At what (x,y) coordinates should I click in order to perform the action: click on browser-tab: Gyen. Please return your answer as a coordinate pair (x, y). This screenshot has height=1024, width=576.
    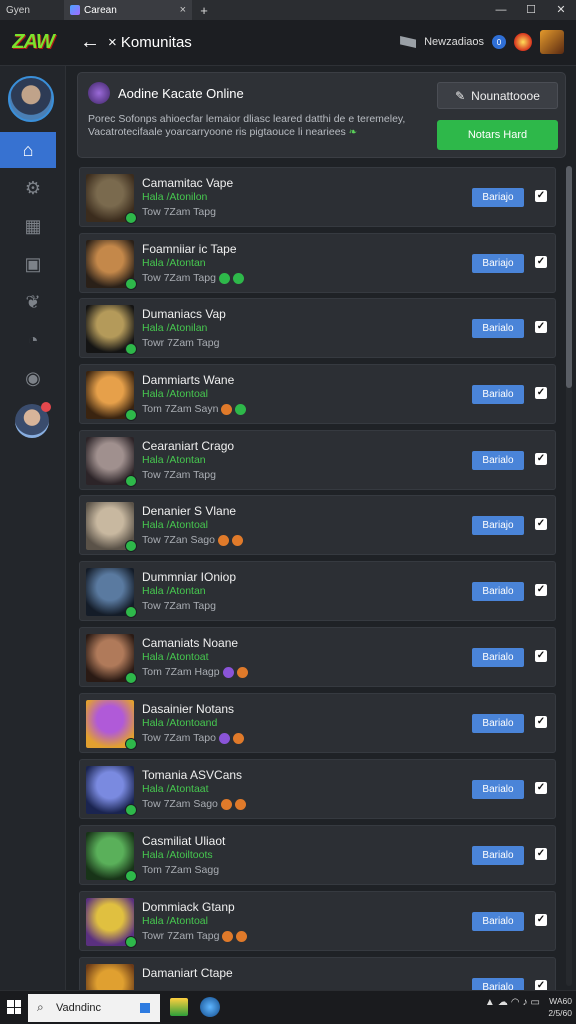
    Looking at the image, I should click on (32, 10).